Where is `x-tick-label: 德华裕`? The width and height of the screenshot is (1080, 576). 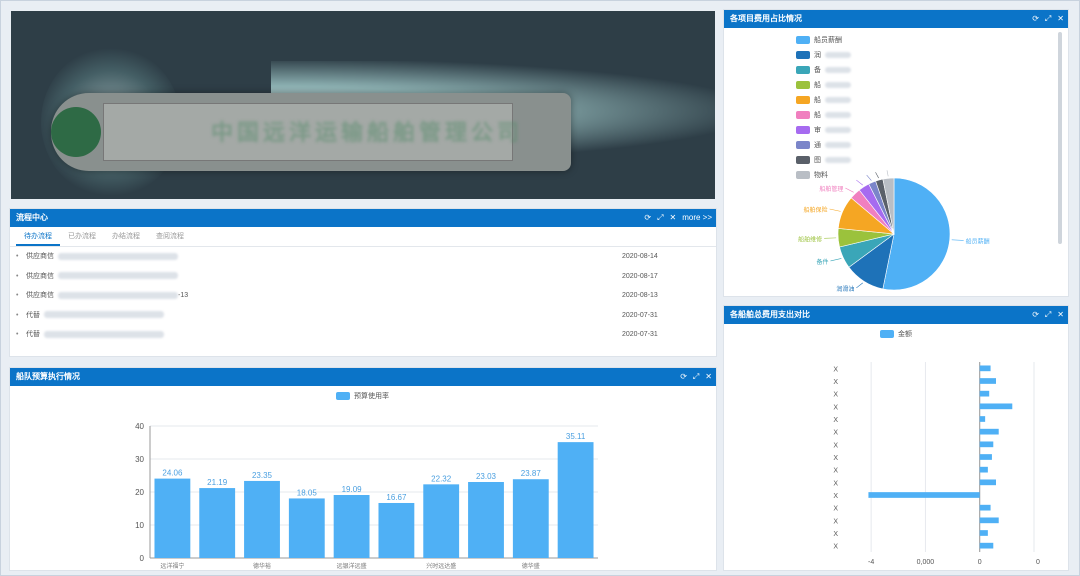
x-tick-label: 德华裕 is located at coordinates (262, 566).